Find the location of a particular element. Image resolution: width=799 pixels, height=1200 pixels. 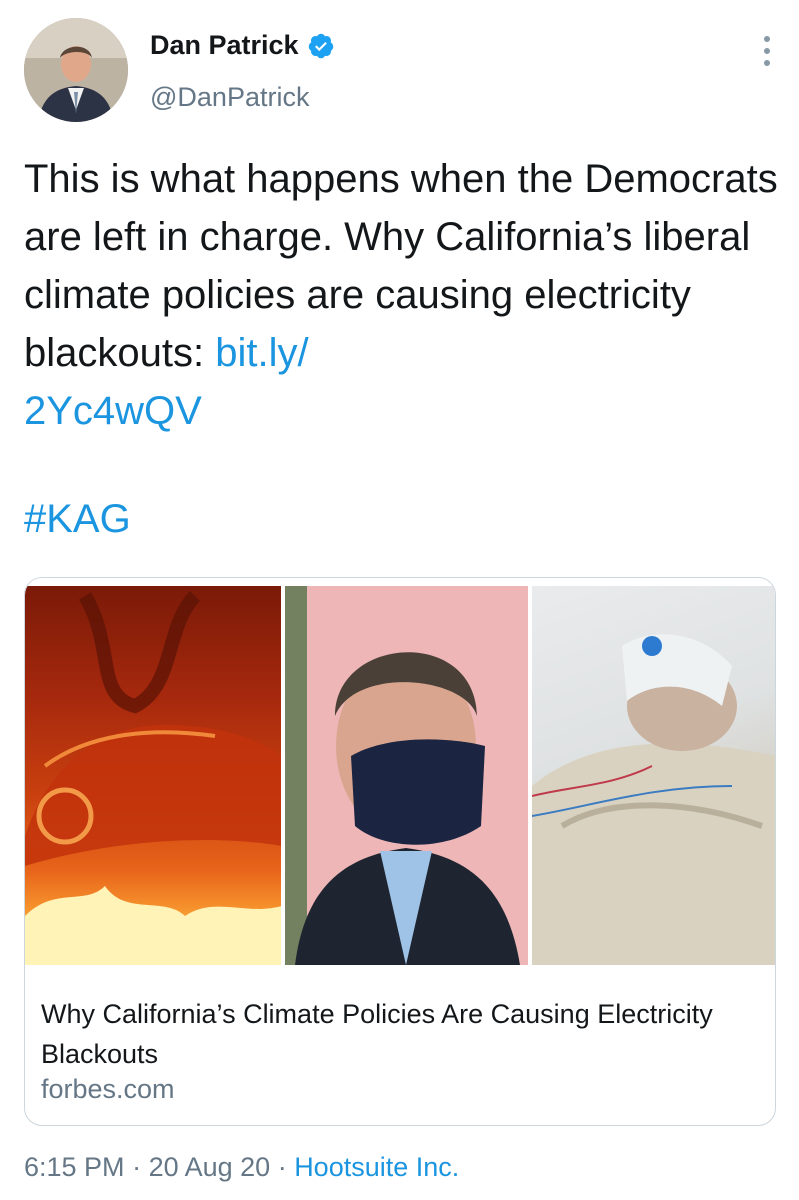

author-handle: @DanPatrick is located at coordinates (229, 97).